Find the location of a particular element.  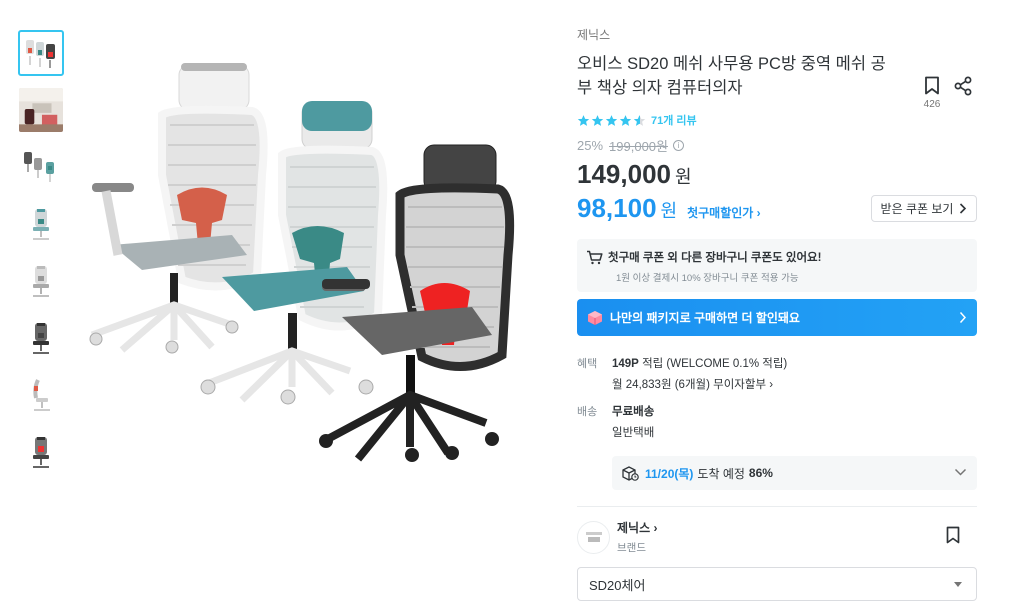

delivery-eta-box: 11/20(목) 도착 예정 86% is located at coordinates (794, 473).